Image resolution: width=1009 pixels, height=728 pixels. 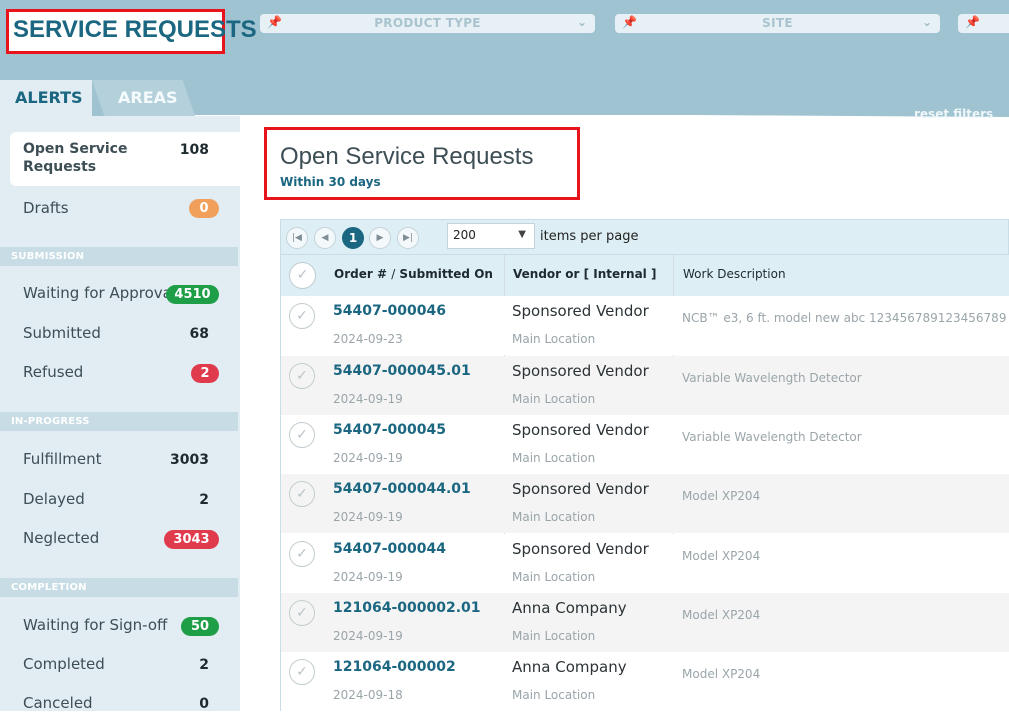 I want to click on filter-label: SITE, so click(x=777, y=23).